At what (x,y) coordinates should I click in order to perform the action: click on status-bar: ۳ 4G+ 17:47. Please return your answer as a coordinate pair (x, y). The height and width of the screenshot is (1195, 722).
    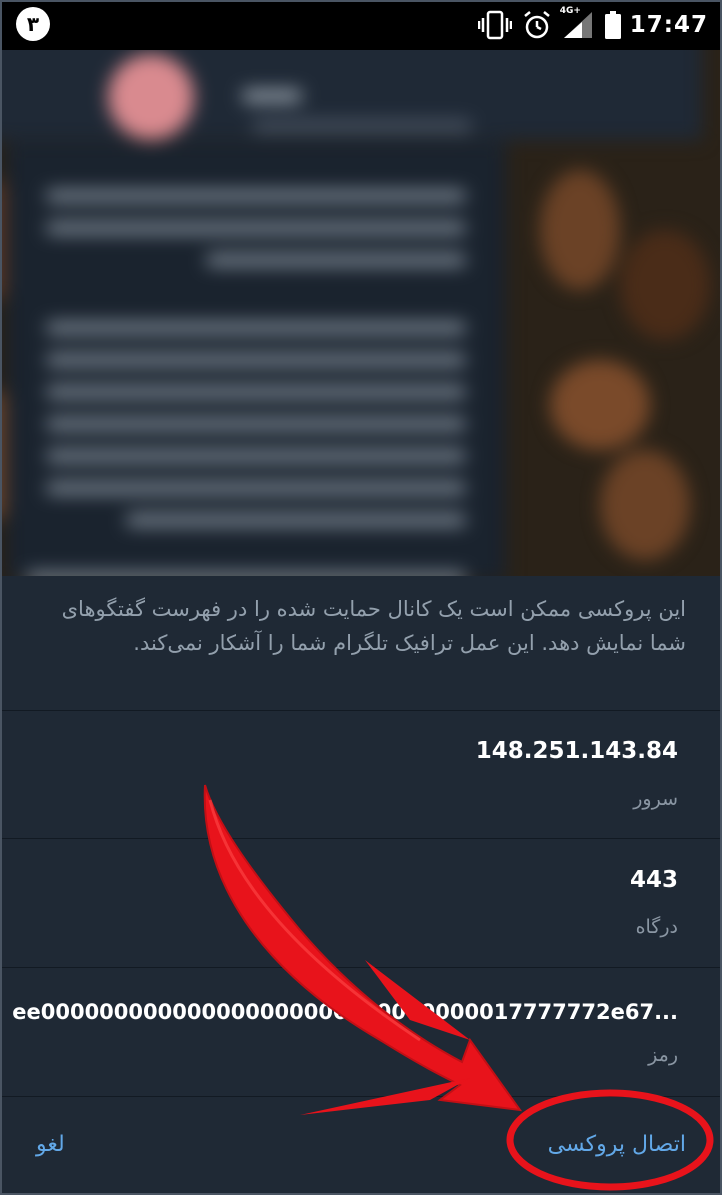
    Looking at the image, I should click on (361, 25).